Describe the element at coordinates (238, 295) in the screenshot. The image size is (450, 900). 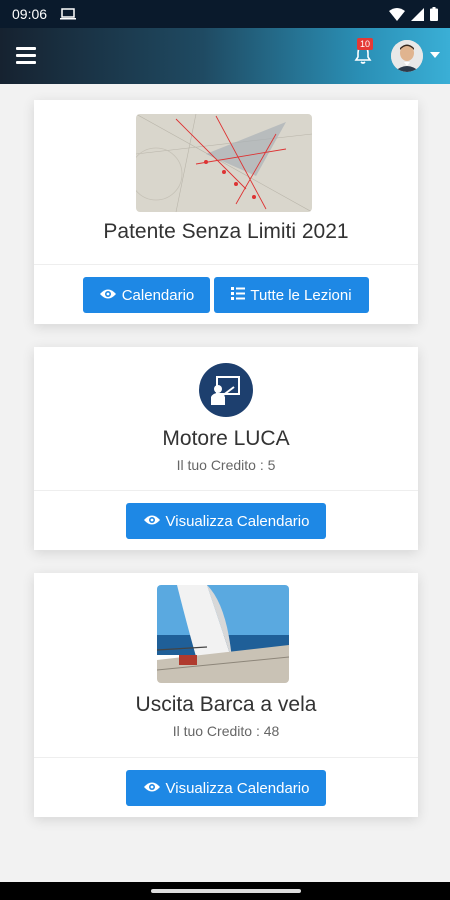
I see `list-icon` at that location.